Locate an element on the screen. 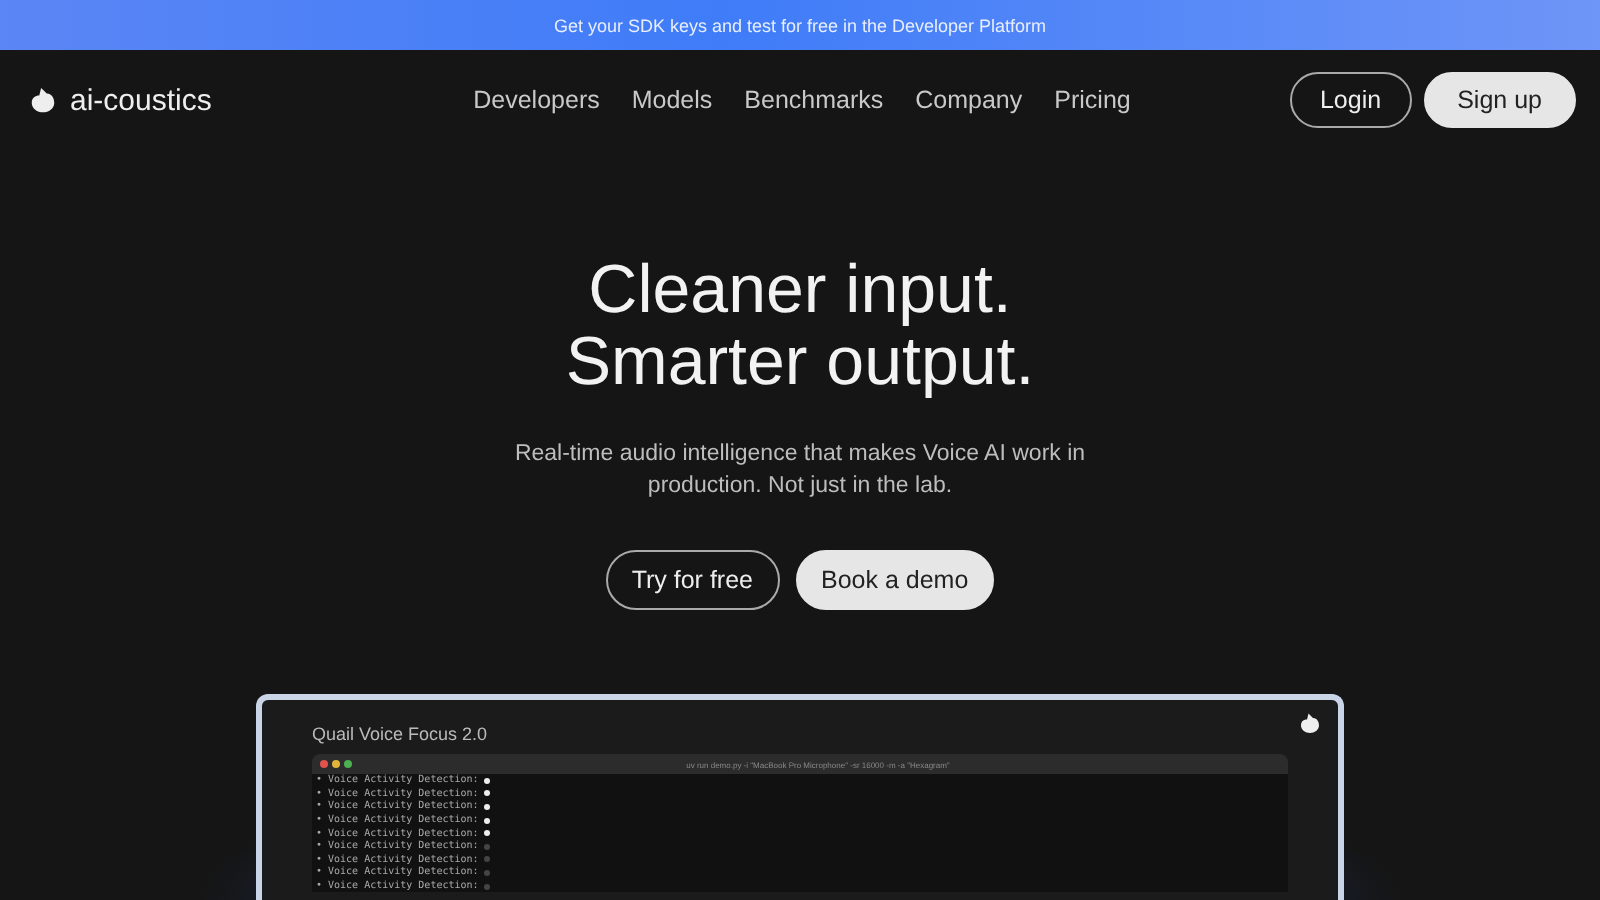  nav-link: Models is located at coordinates (672, 100).